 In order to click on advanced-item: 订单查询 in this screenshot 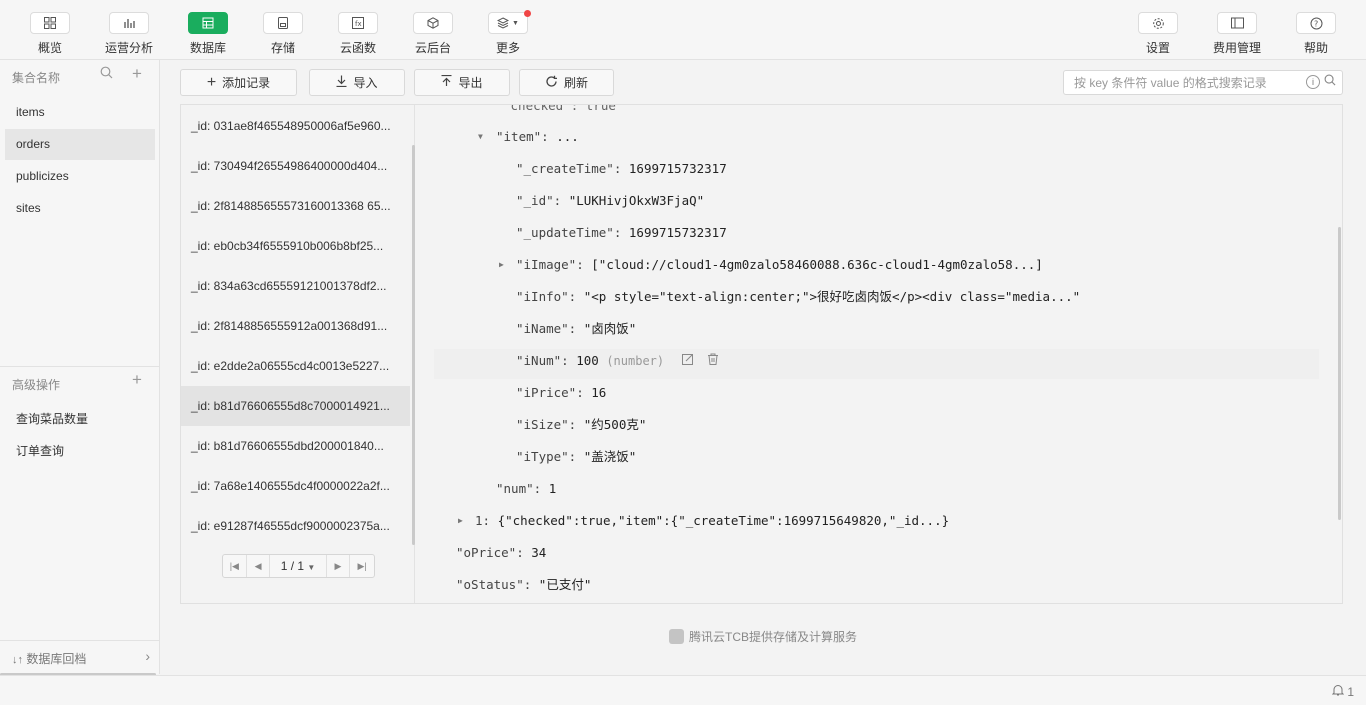, I will do `click(80, 451)`.